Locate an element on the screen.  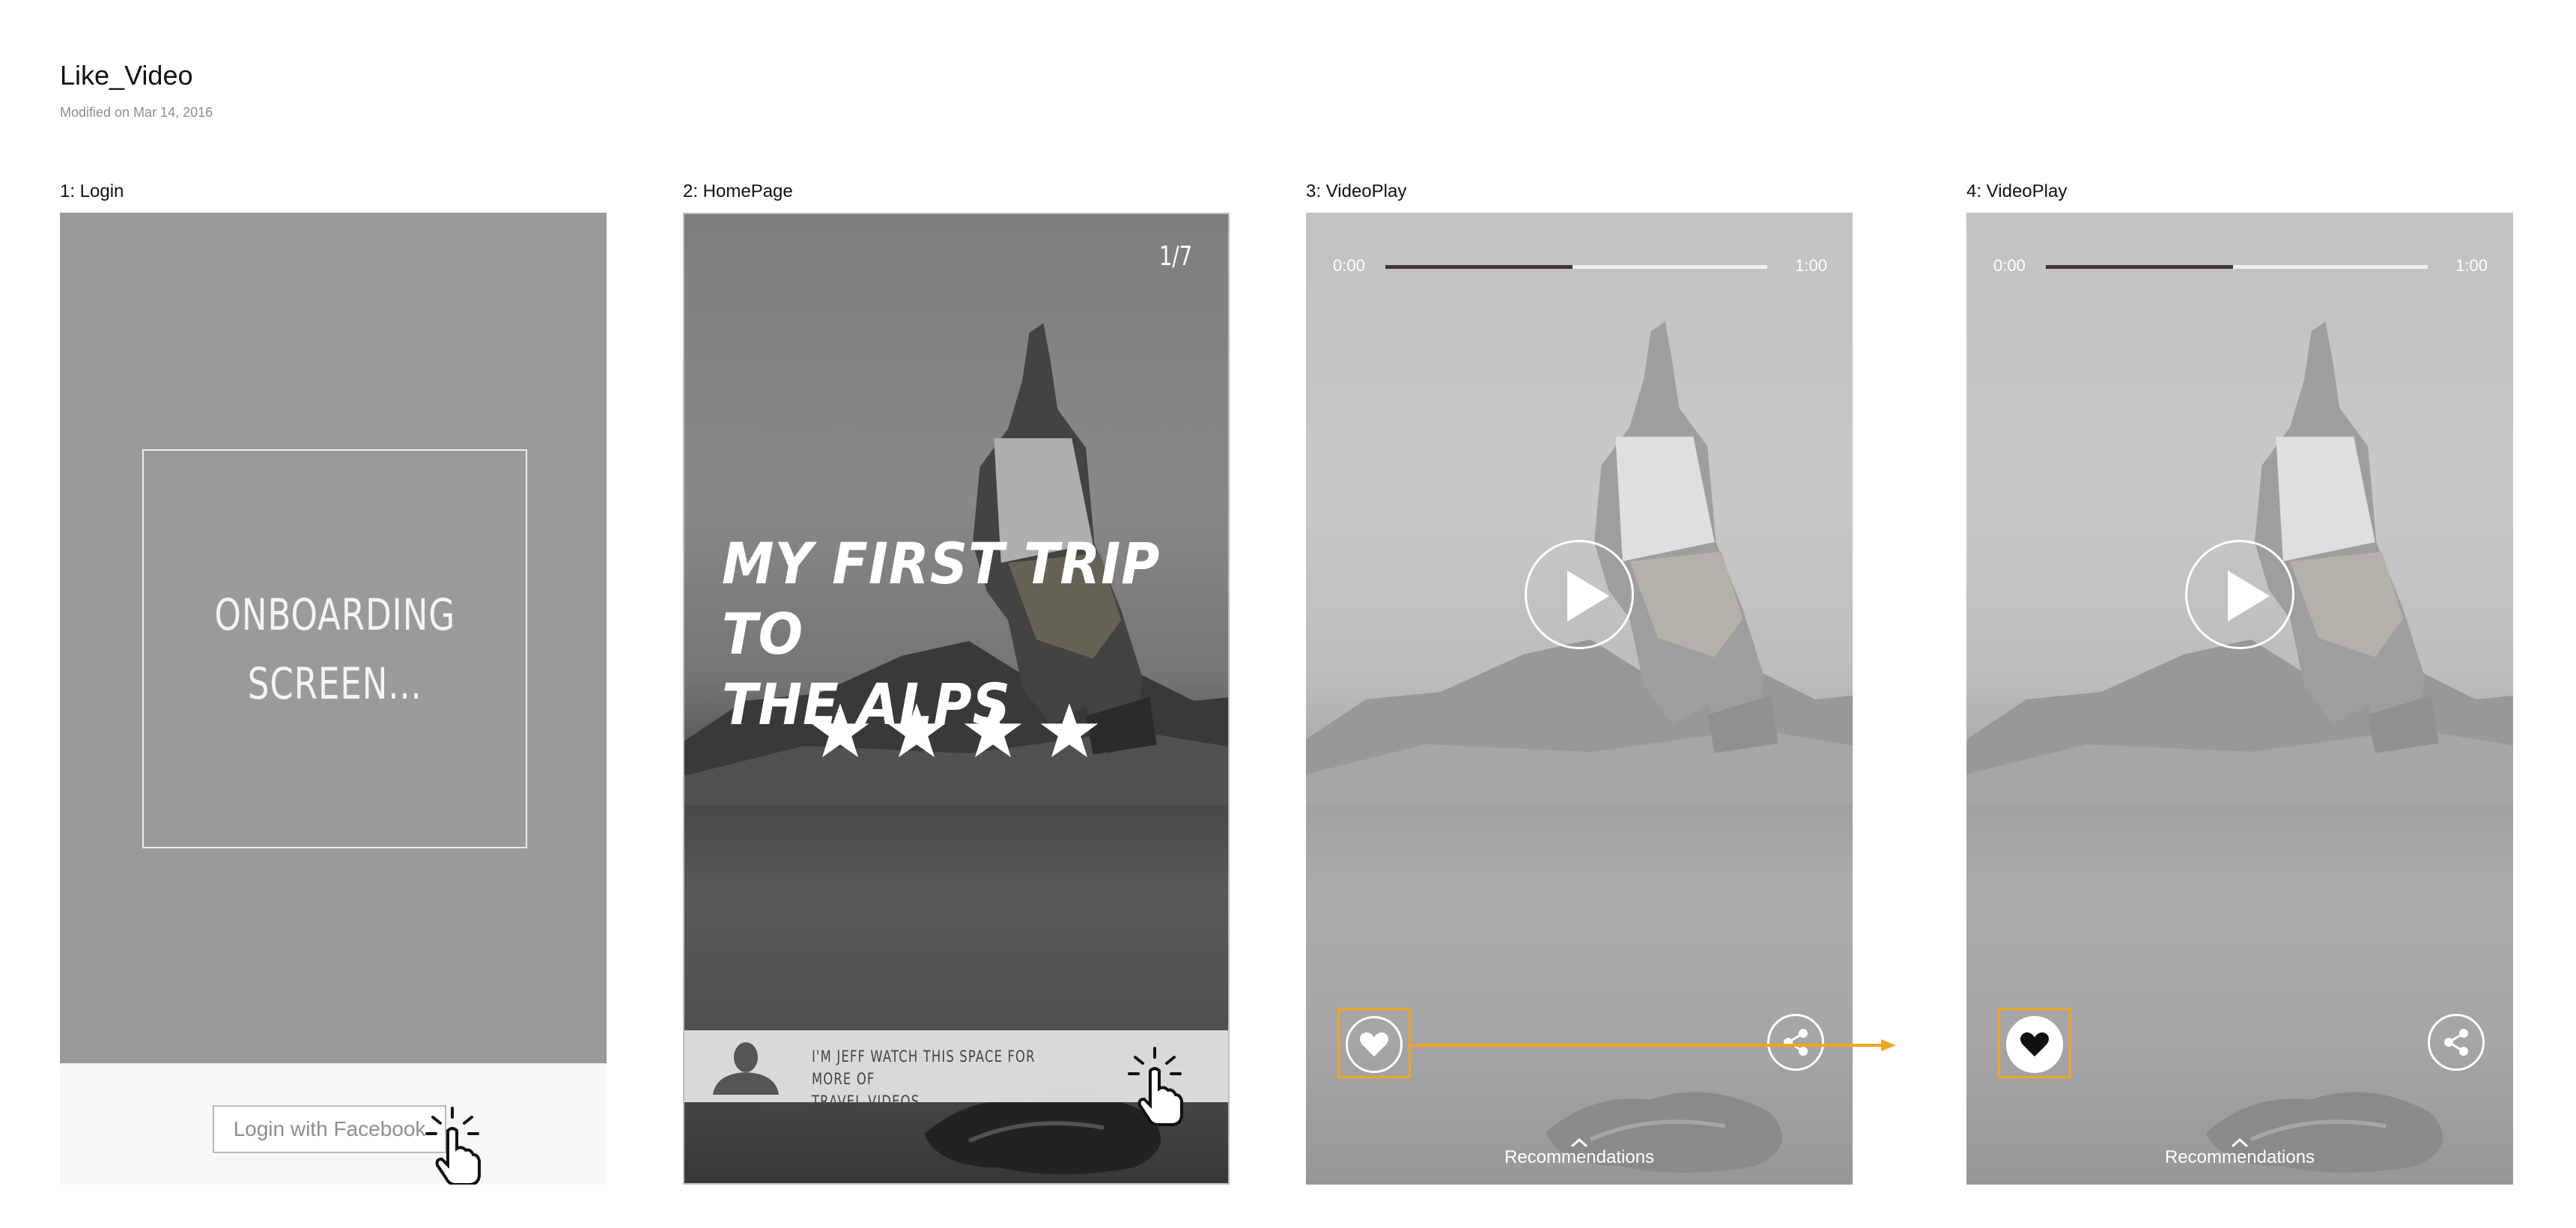
screen-label-videoplay-1: 3: VideoPlay is located at coordinates (1356, 191).